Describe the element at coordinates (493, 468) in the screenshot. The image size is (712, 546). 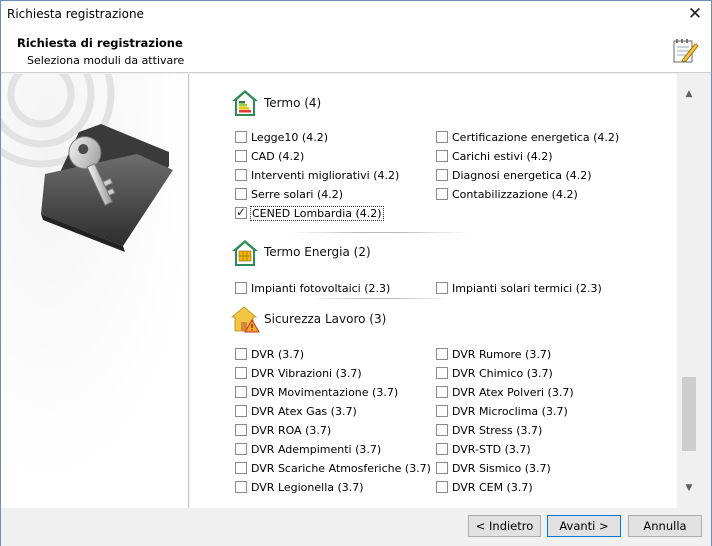
I see `module-checkbox-dvr-sismico: DVR Sismico (3.7)` at that location.